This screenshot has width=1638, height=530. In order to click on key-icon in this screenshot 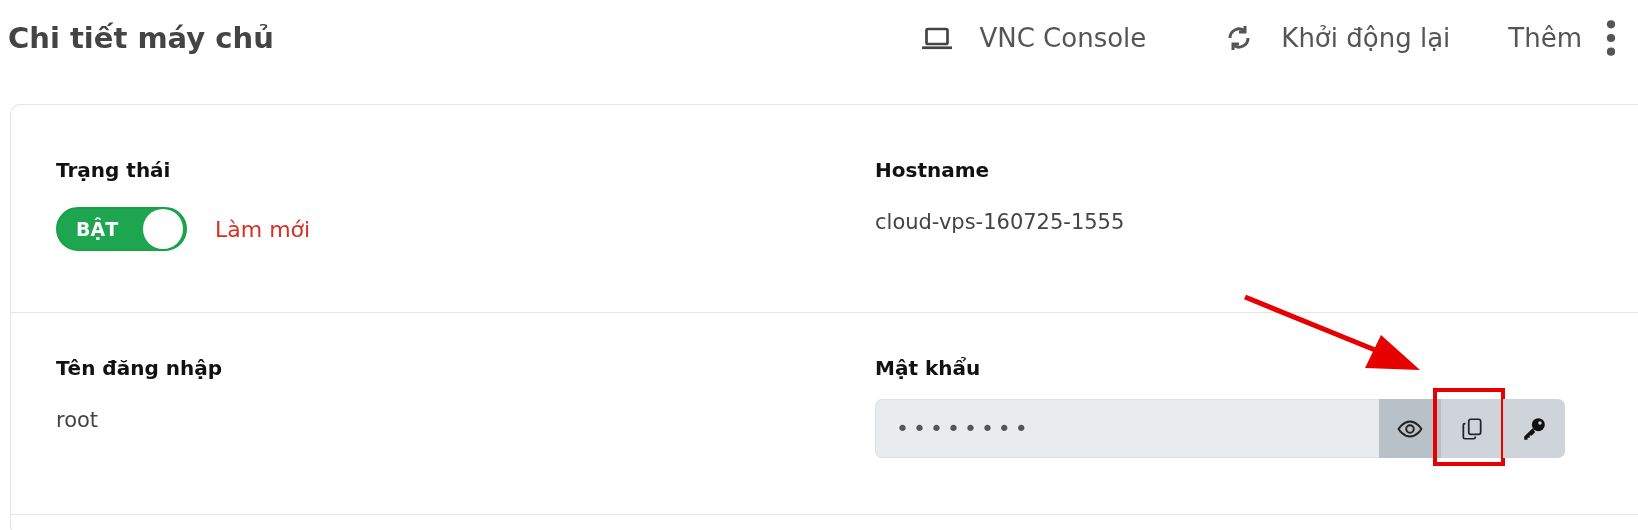, I will do `click(1534, 428)`.